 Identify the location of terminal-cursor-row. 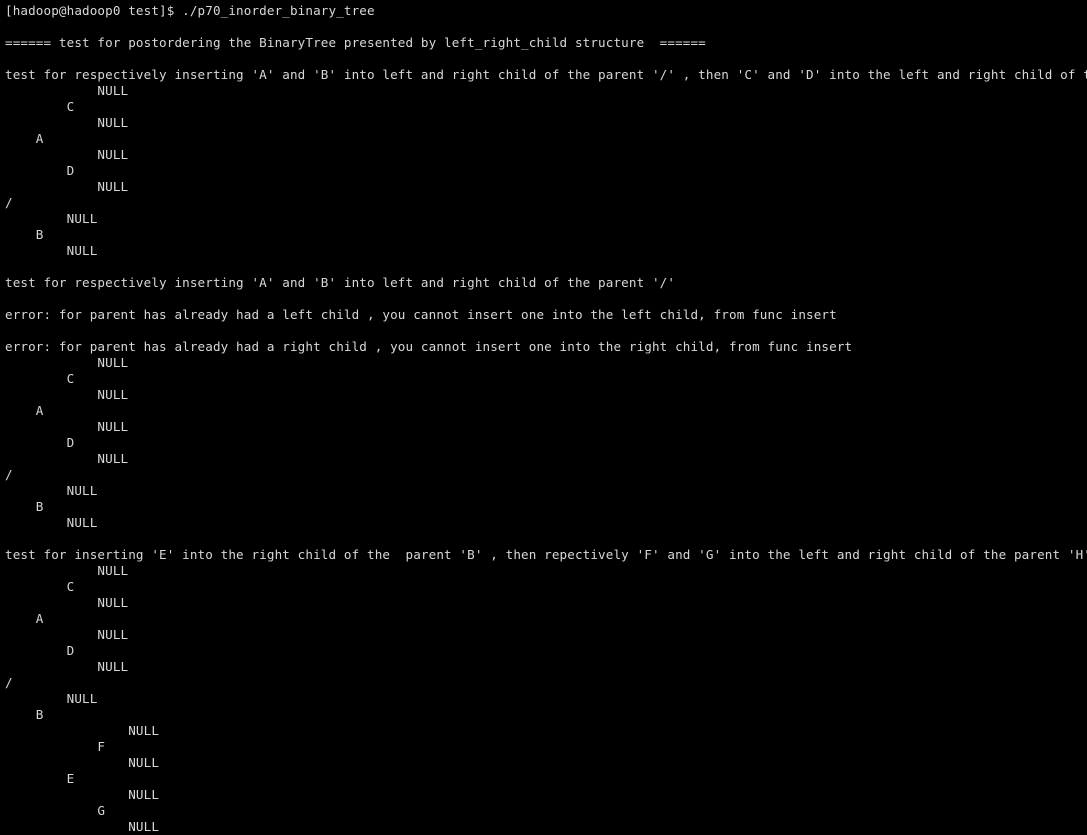
(66, 831).